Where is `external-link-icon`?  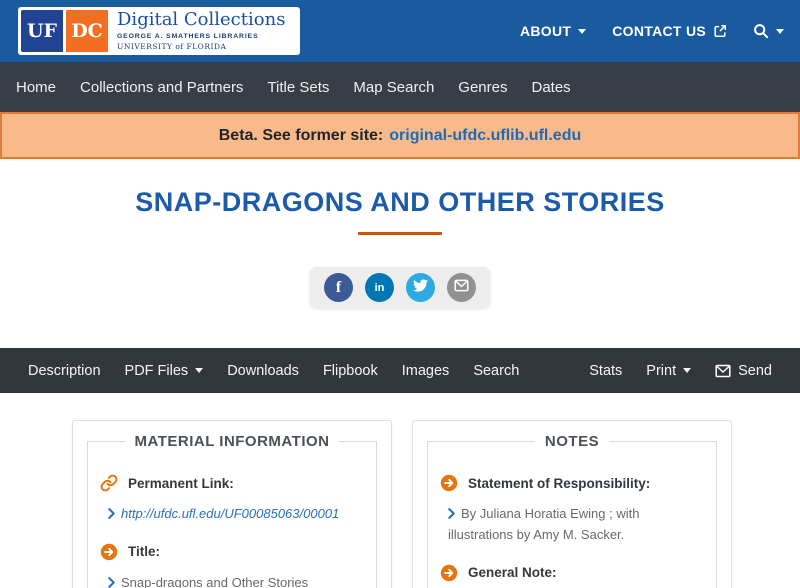 external-link-icon is located at coordinates (720, 31).